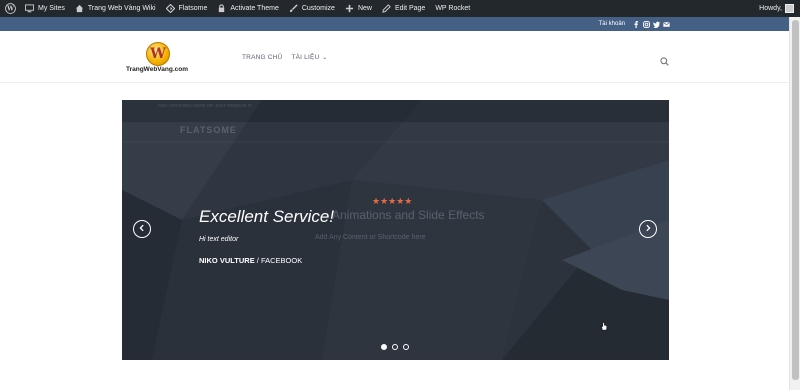 This screenshot has width=800, height=390. What do you see at coordinates (156, 69) in the screenshot?
I see `logo-text: TrangWebVang.com` at bounding box center [156, 69].